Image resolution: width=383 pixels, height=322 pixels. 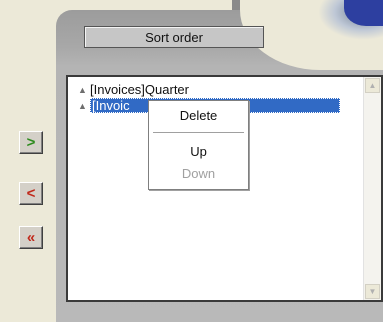 I want to click on scroll-up-icon: ▲, so click(x=372, y=85).